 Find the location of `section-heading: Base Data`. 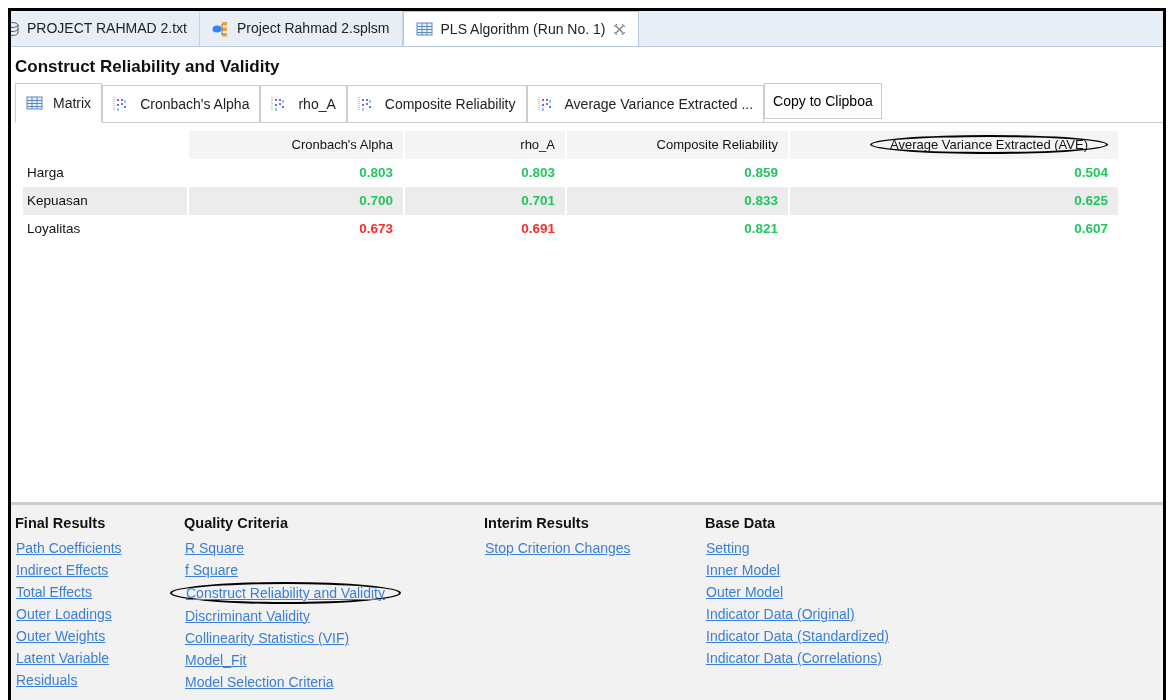

section-heading: Base Data is located at coordinates (740, 523).